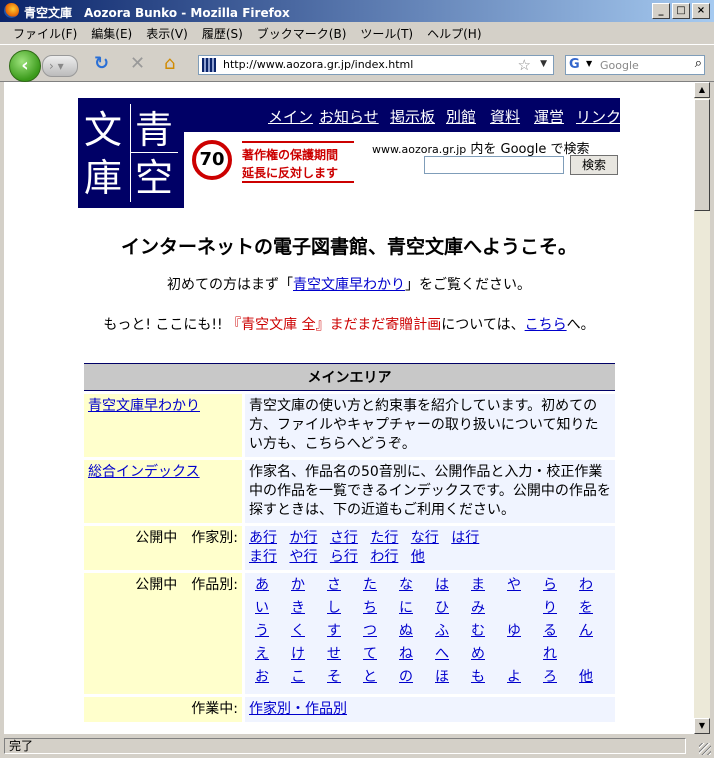 This screenshot has height=758, width=714. What do you see at coordinates (386, 33) in the screenshot?
I see `menu-tools: ツール(T)` at bounding box center [386, 33].